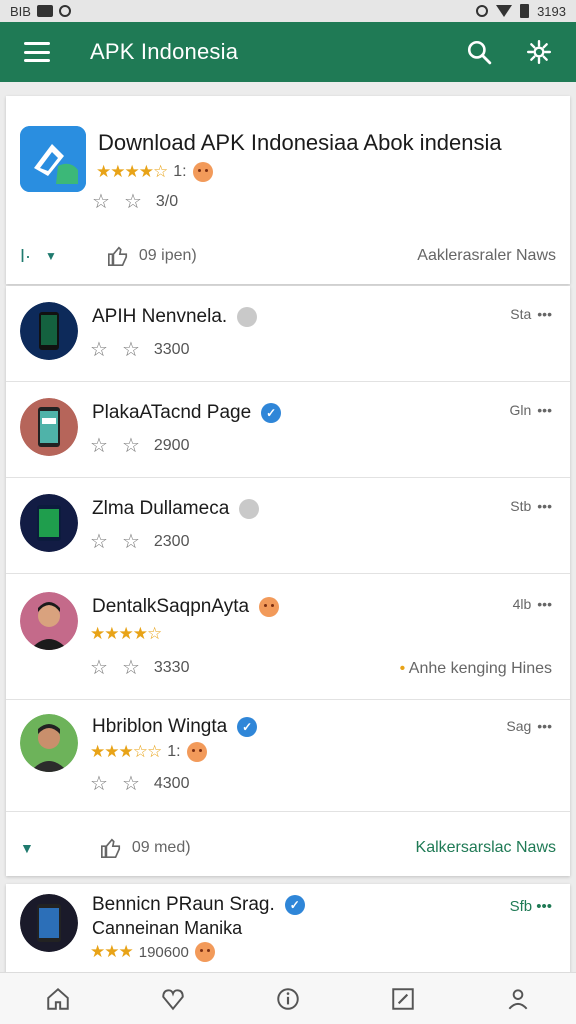 The image size is (576, 1024). Describe the element at coordinates (38, 256) in the screenshot. I see `expand-toggle: I· ▼` at that location.